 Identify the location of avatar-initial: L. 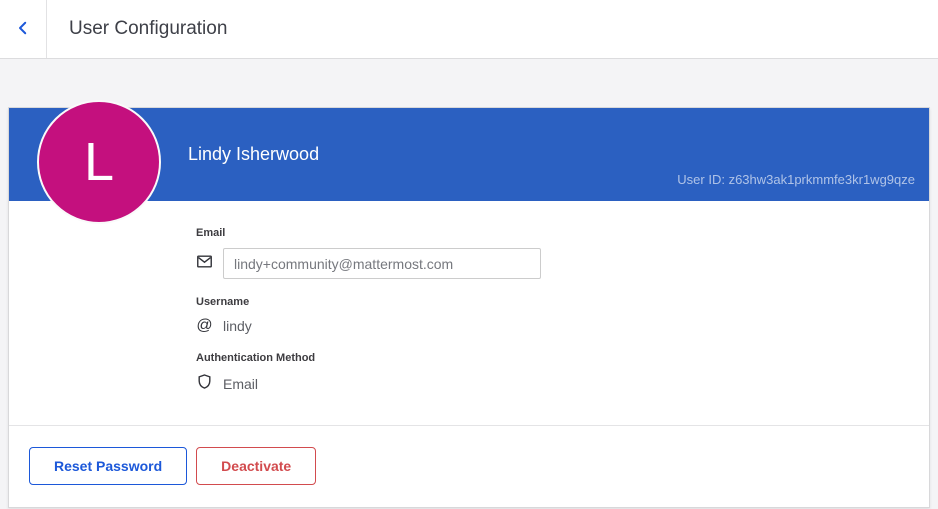
(99, 162).